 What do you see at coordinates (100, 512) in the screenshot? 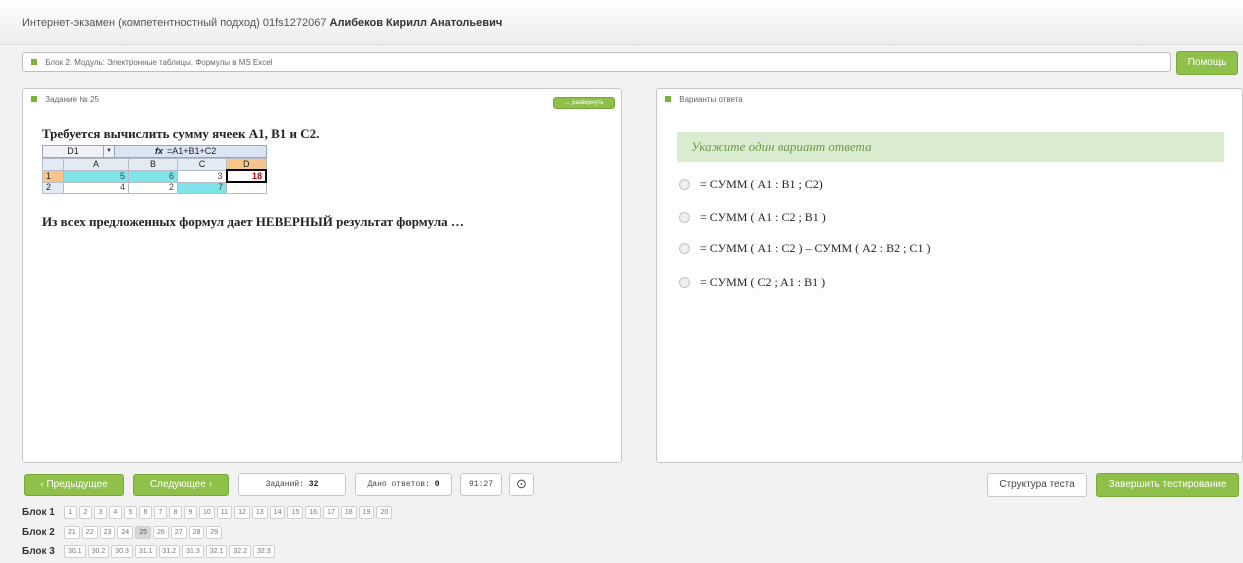
I see `question-number-button: 3` at bounding box center [100, 512].